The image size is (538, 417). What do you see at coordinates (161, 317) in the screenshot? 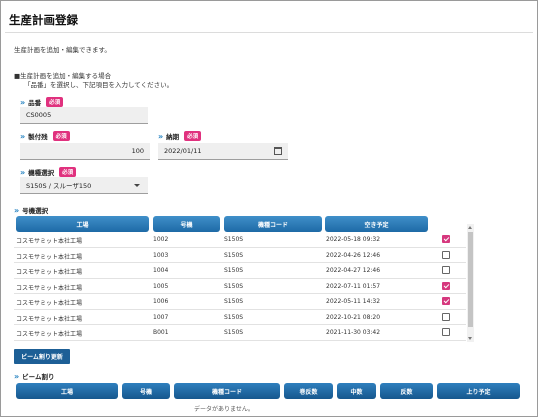
I see `cell-unit: 1007` at bounding box center [161, 317].